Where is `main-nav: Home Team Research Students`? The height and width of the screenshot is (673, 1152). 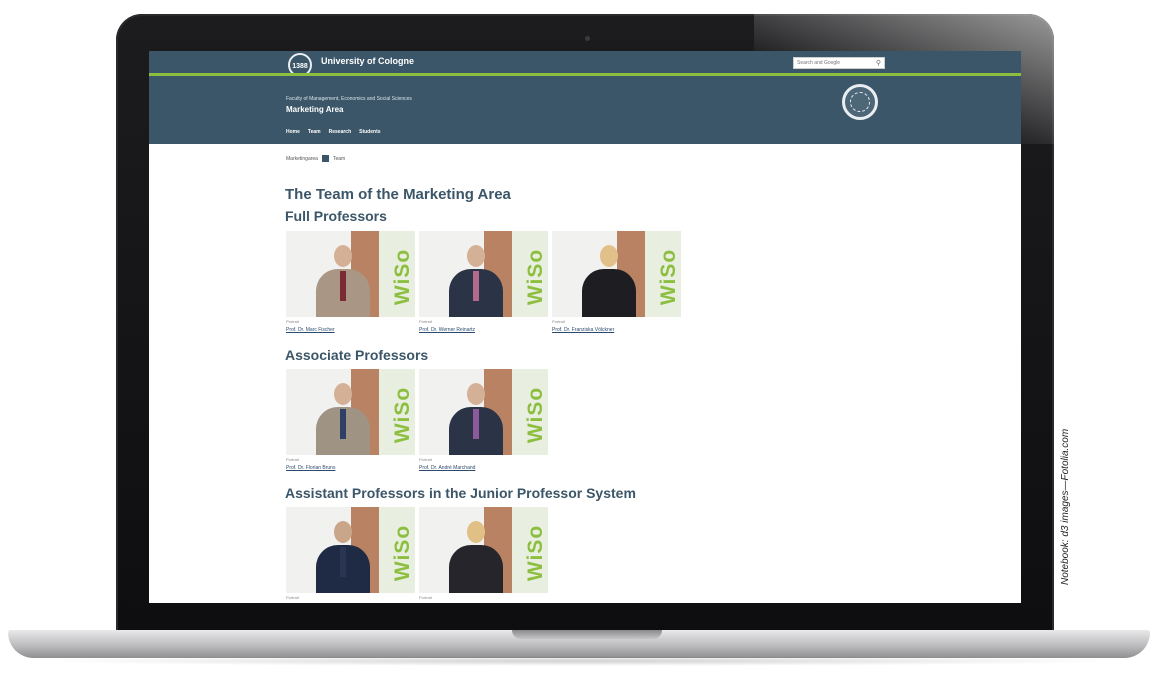
main-nav: Home Team Research Students is located at coordinates (333, 132).